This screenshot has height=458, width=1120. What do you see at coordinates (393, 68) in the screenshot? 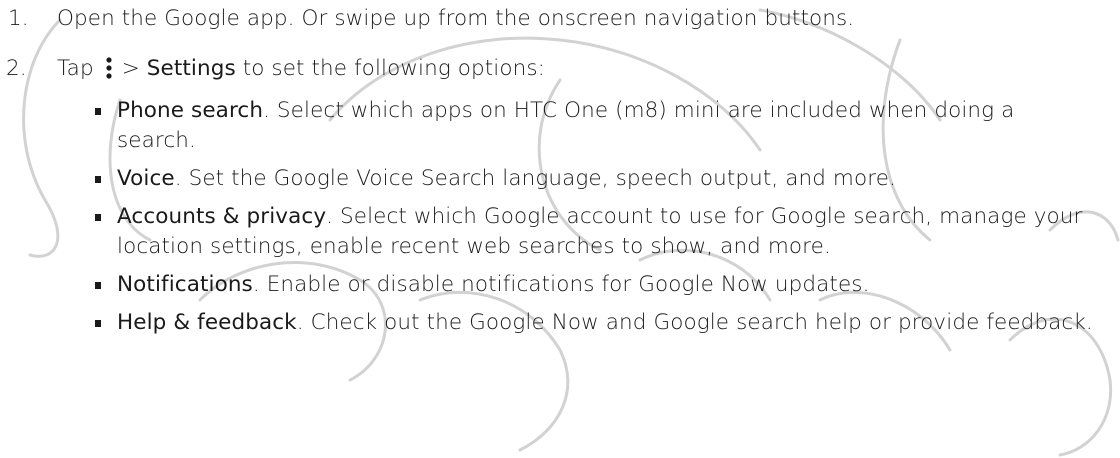
I see `step-suffix: to set the following options:` at bounding box center [393, 68].